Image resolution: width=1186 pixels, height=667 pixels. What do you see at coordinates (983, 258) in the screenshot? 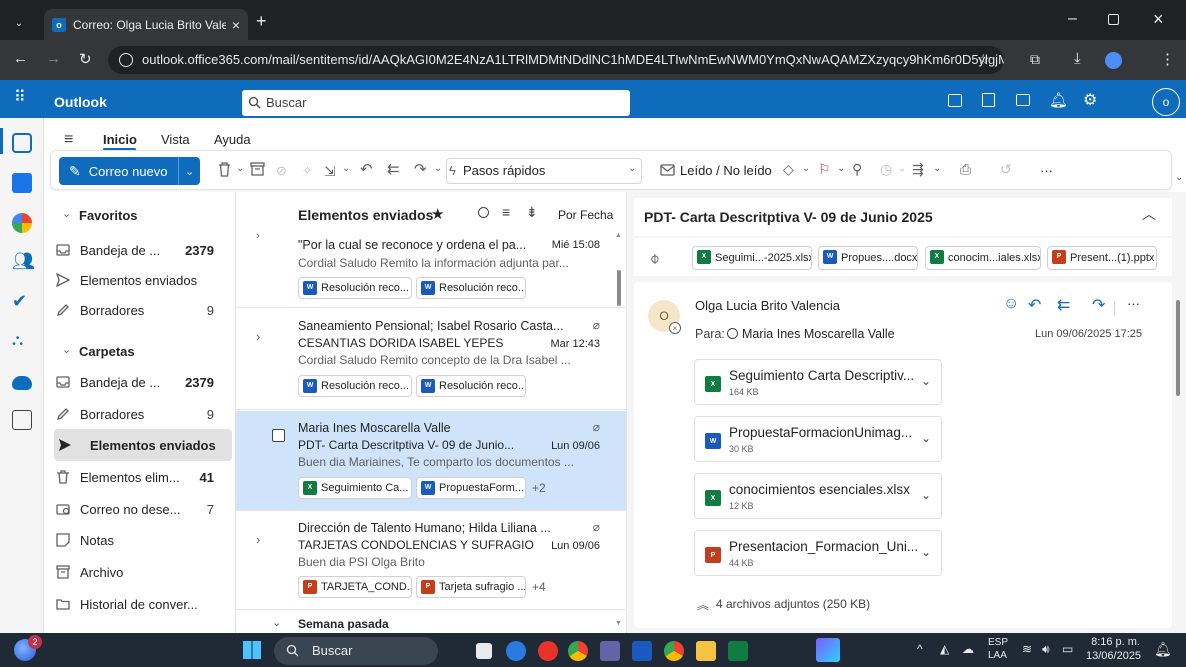
I see `attachment-chip: Xconocim...iales.xlsx` at bounding box center [983, 258].